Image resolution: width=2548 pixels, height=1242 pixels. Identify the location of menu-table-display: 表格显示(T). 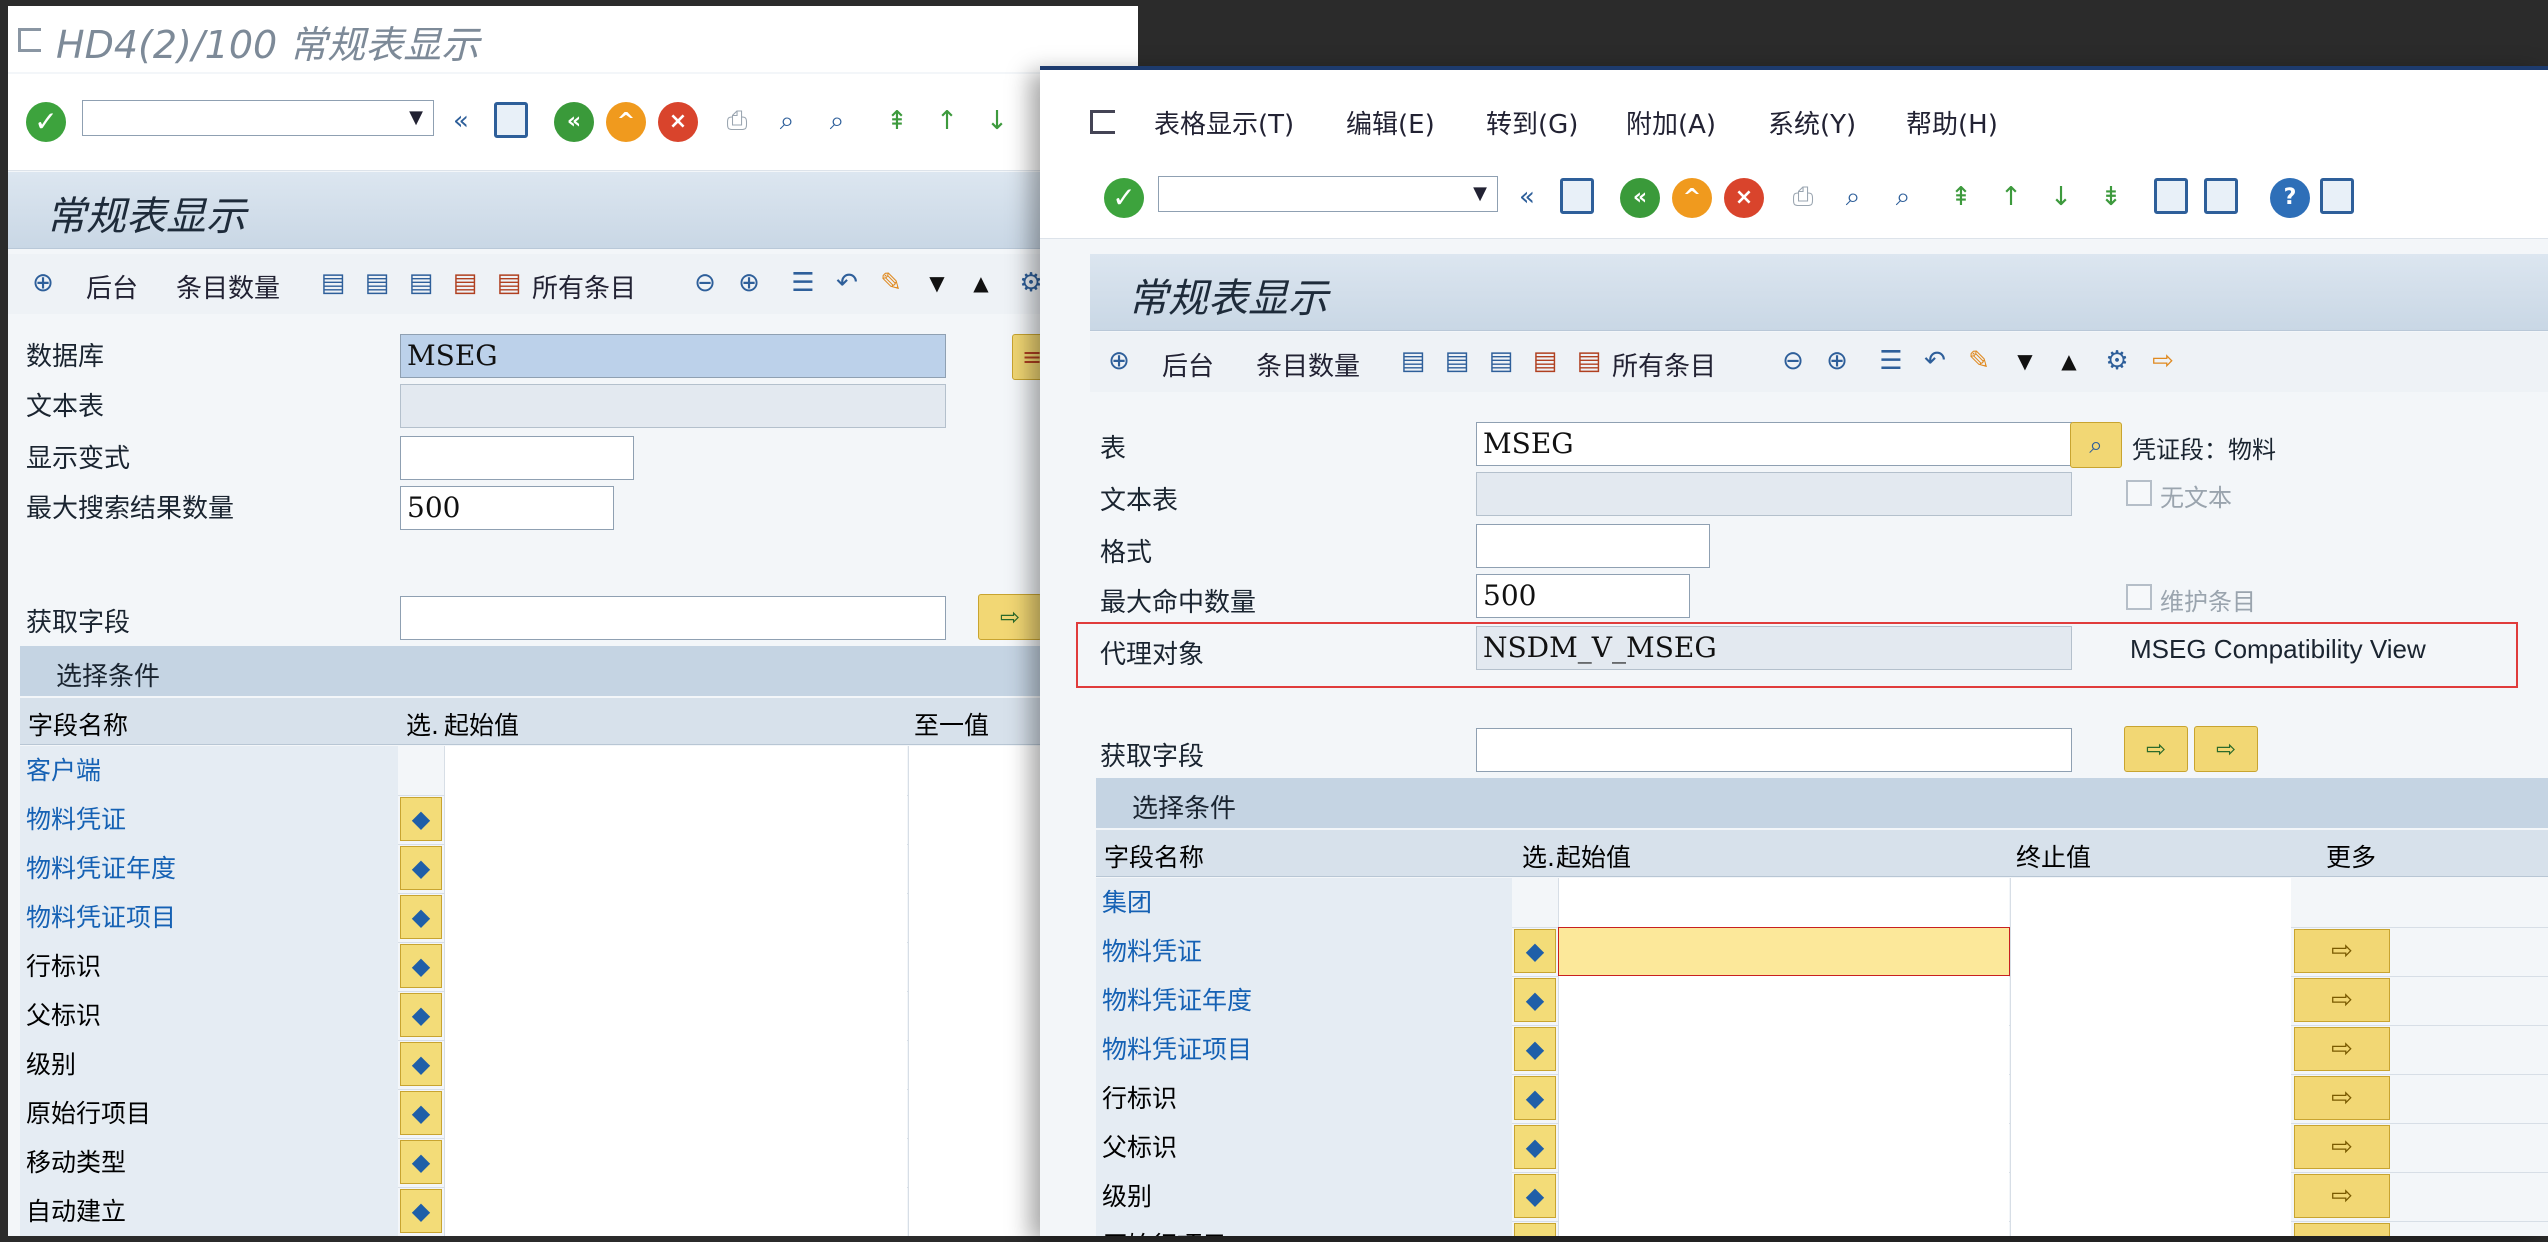
(1224, 122).